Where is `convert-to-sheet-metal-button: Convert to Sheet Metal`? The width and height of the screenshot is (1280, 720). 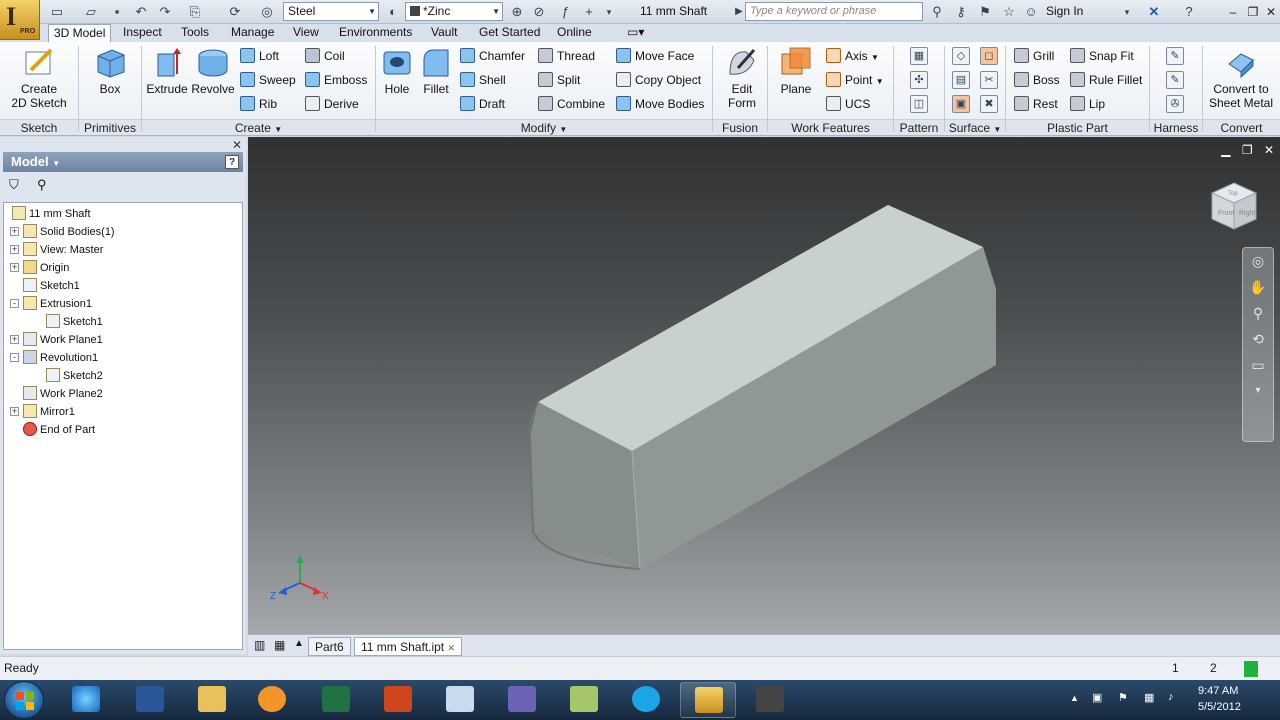 convert-to-sheet-metal-button: Convert to Sheet Metal is located at coordinates (1241, 78).